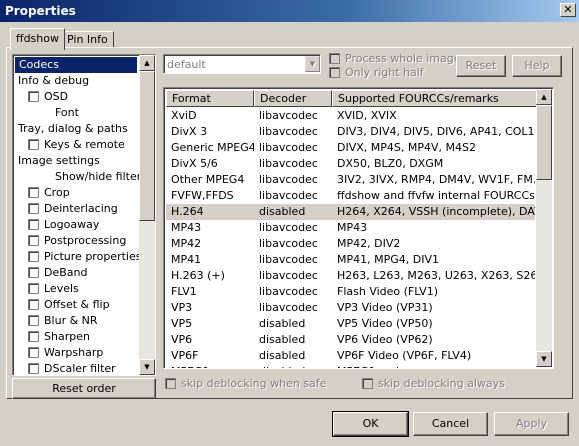 Image resolution: width=579 pixels, height=446 pixels. I want to click on table-row: MP42 libavcodec MP42, DIV2, so click(350, 244).